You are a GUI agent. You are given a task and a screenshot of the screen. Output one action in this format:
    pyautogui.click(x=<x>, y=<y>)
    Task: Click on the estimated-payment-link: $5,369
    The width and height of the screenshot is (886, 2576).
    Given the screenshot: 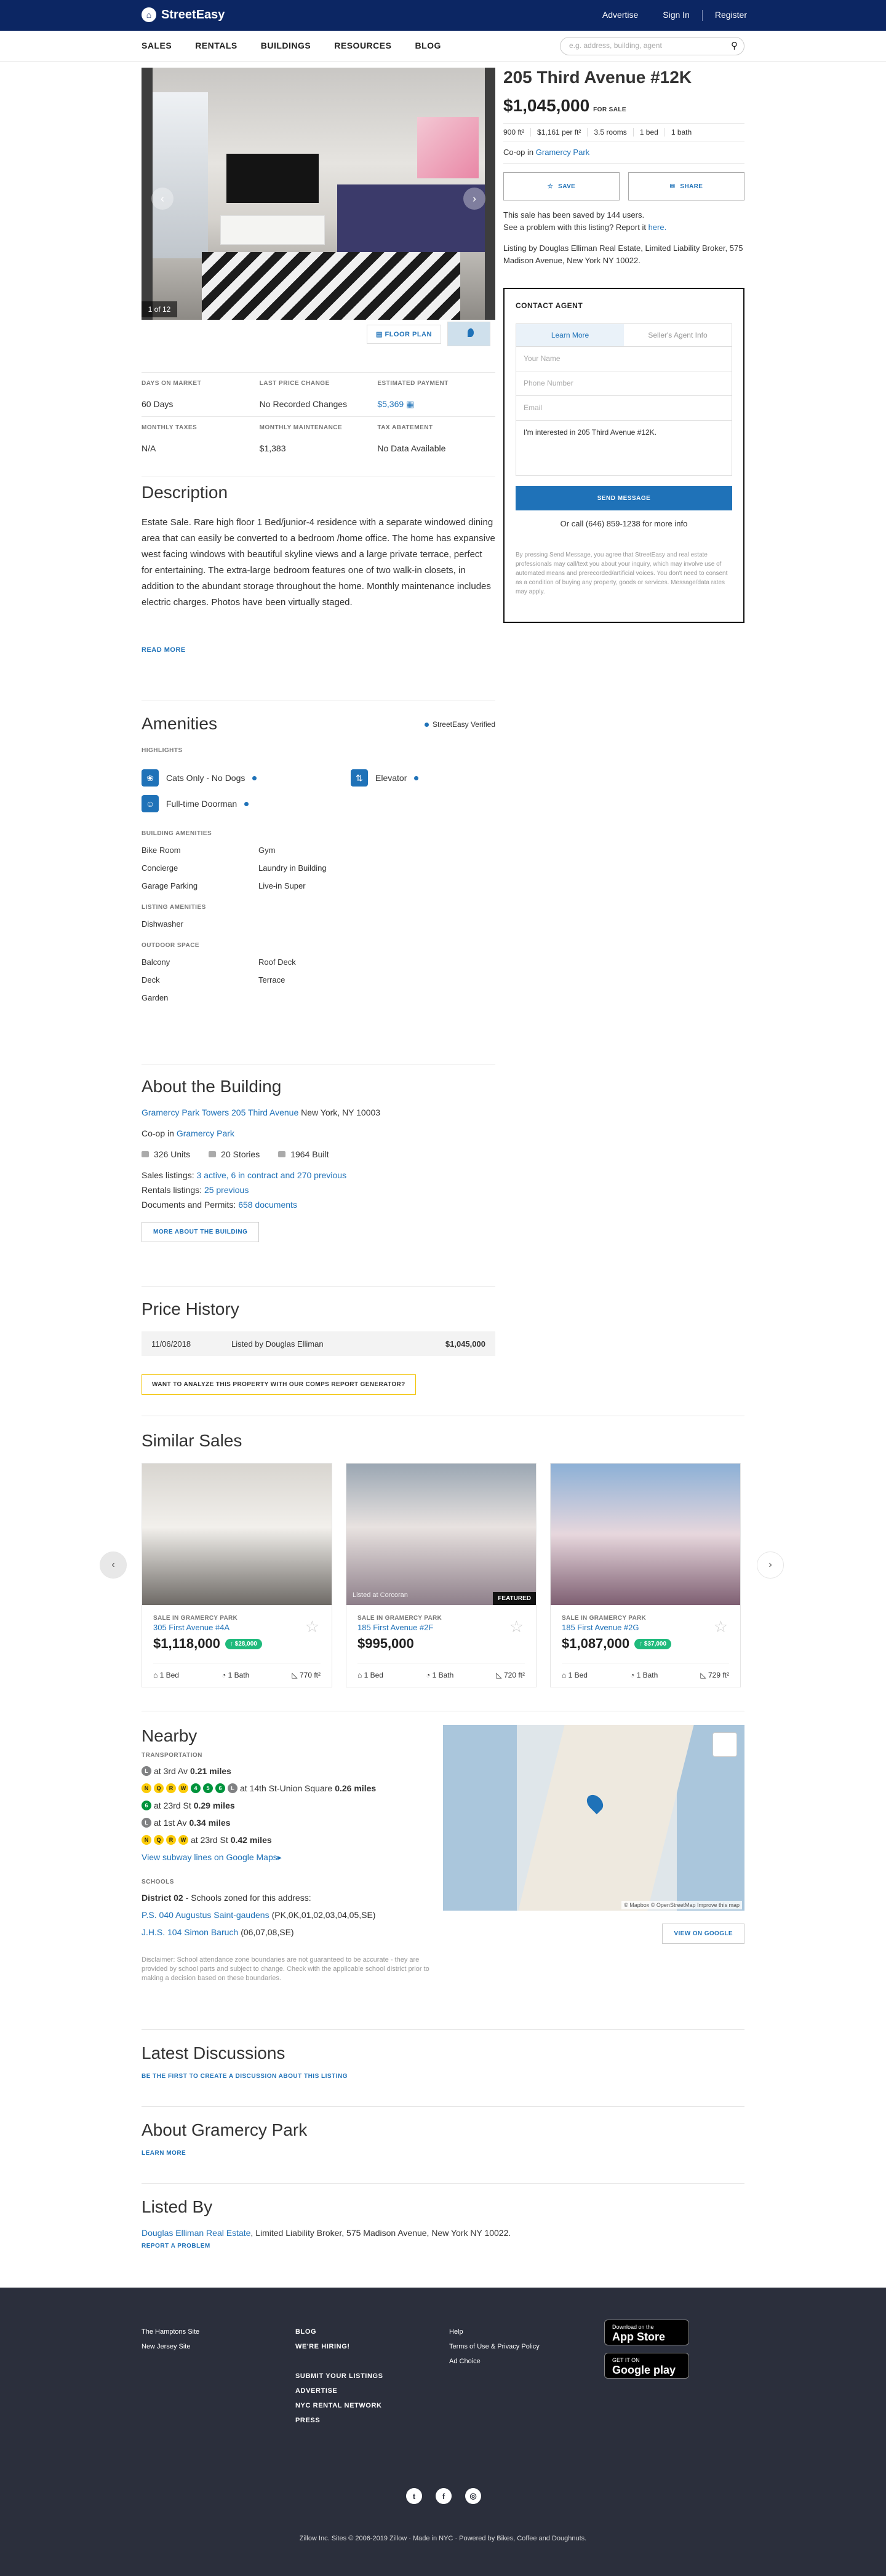 What is the action you would take?
    pyautogui.click(x=391, y=404)
    